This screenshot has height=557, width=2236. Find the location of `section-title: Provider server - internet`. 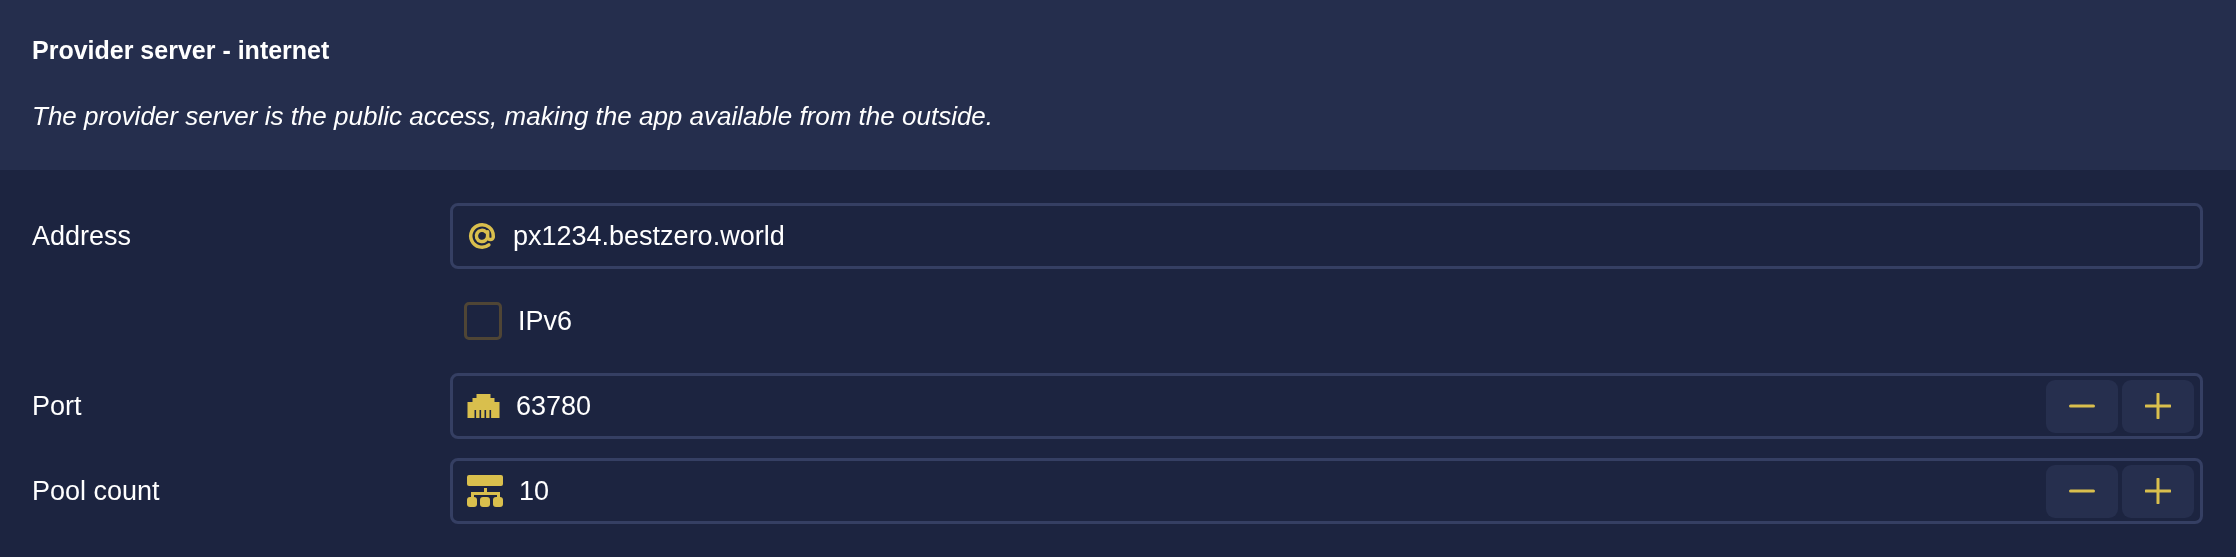

section-title: Provider server - internet is located at coordinates (181, 50).